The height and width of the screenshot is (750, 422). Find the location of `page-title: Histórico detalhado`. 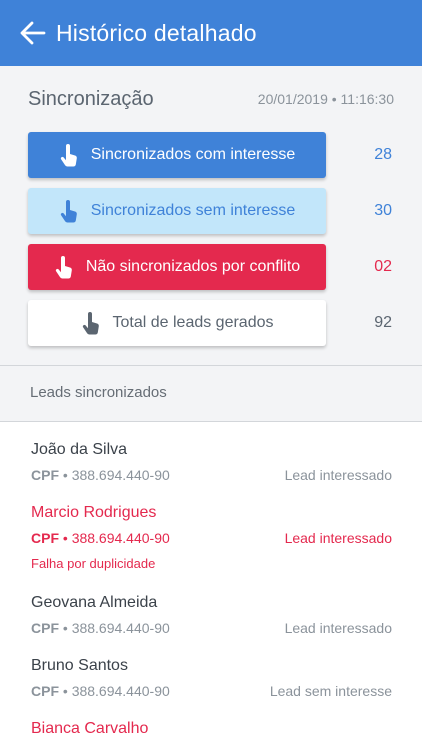

page-title: Histórico detalhado is located at coordinates (156, 32).